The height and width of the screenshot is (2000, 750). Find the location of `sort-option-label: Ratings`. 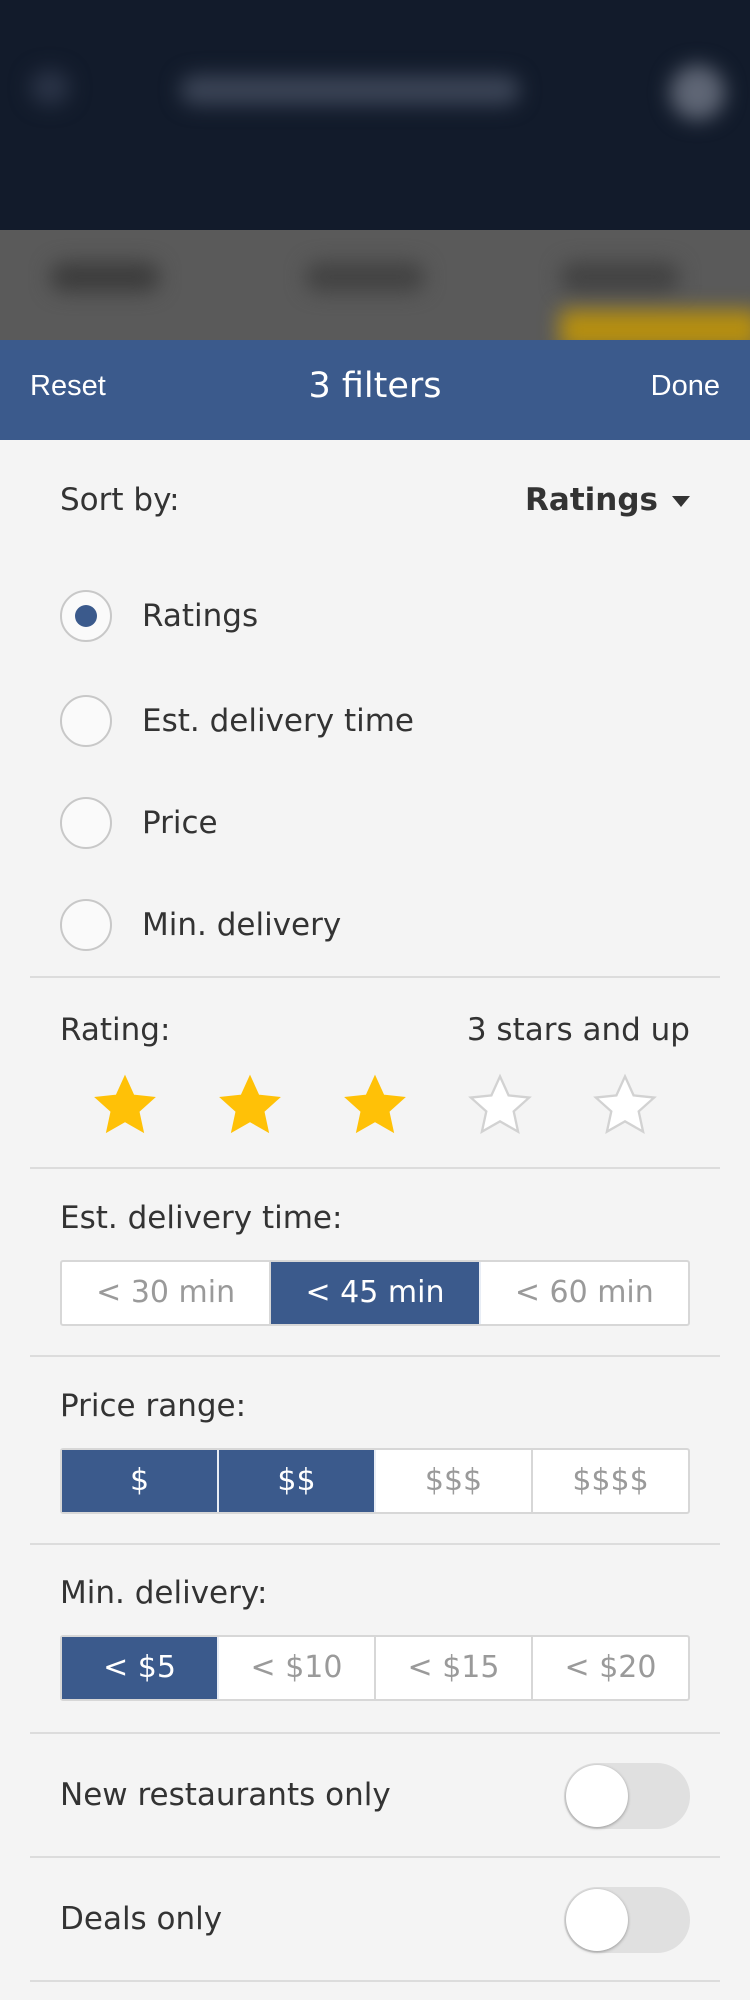

sort-option-label: Ratings is located at coordinates (200, 616).